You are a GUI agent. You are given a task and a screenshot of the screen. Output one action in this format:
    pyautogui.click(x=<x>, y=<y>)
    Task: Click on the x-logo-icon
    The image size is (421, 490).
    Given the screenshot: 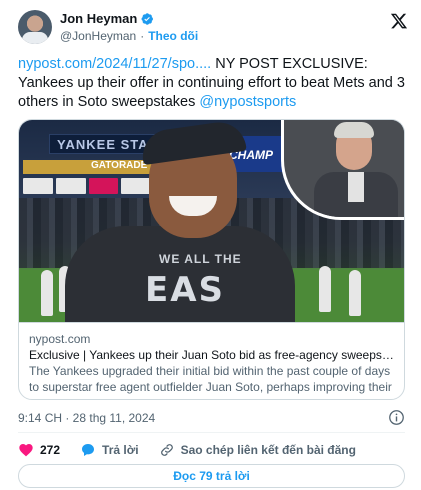 What is the action you would take?
    pyautogui.click(x=399, y=21)
    